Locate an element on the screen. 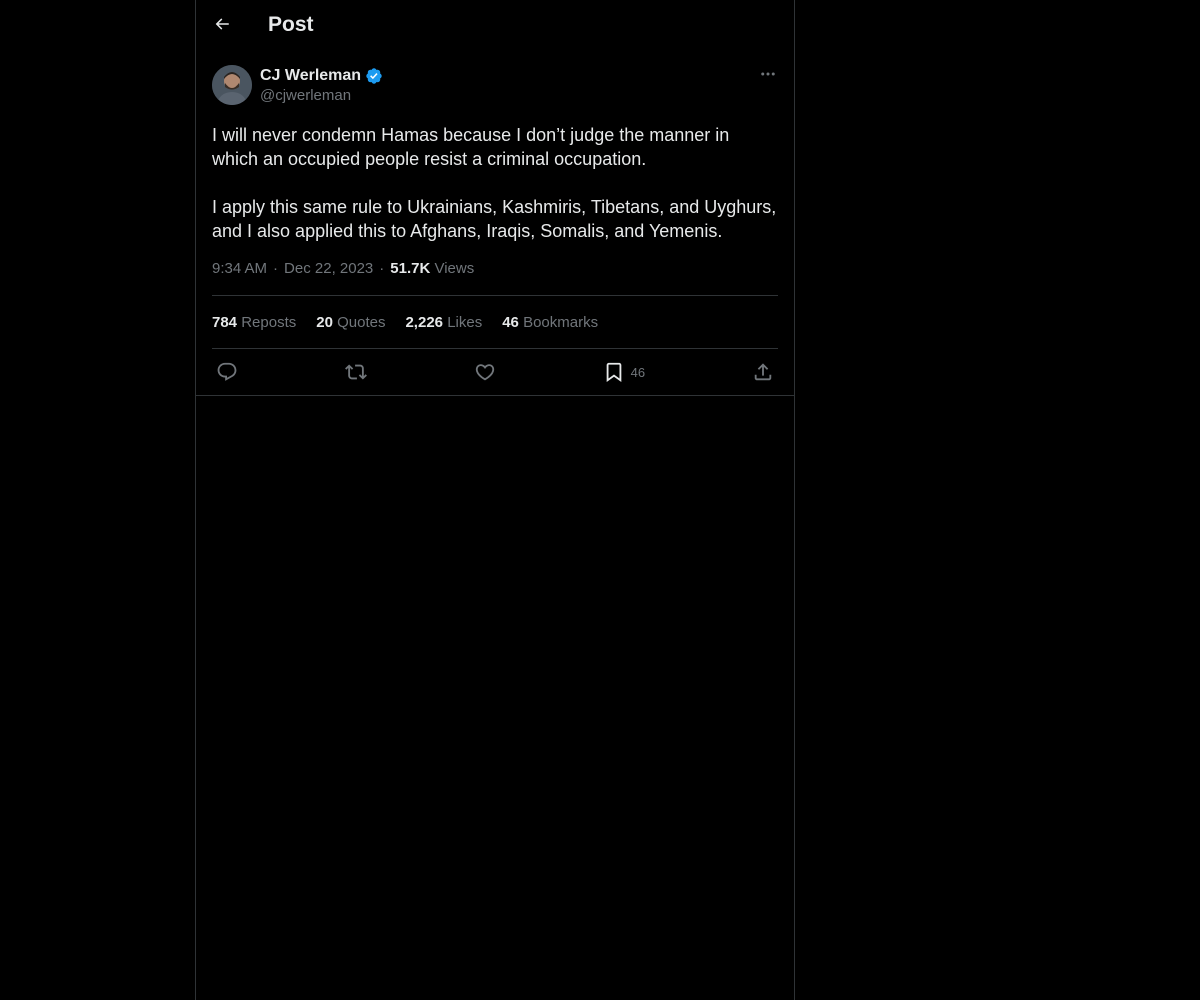 The width and height of the screenshot is (1200, 1000). reply-icon is located at coordinates (227, 372).